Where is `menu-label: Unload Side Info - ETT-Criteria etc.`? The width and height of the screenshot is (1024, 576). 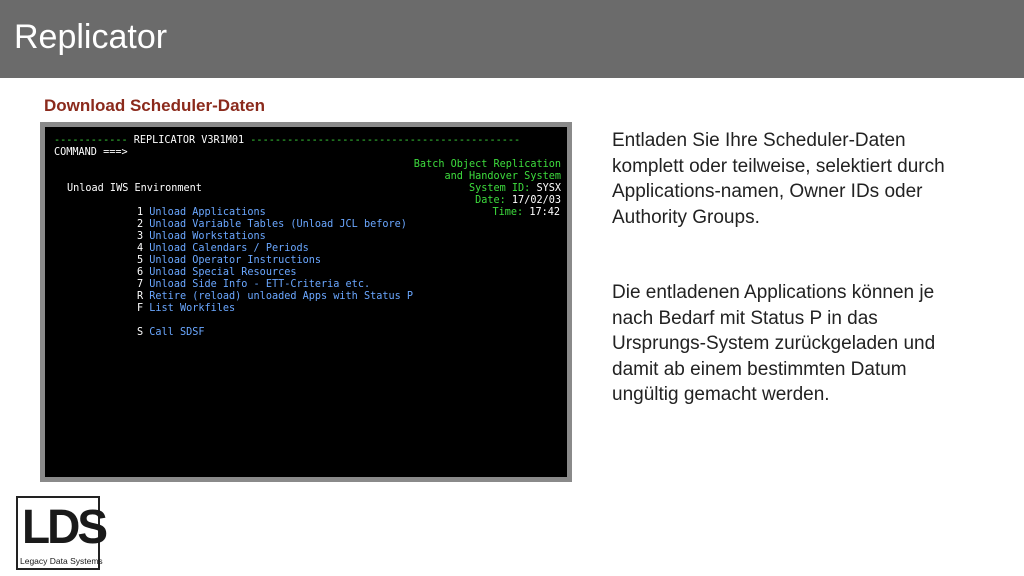 menu-label: Unload Side Info - ETT-Criteria etc. is located at coordinates (260, 284).